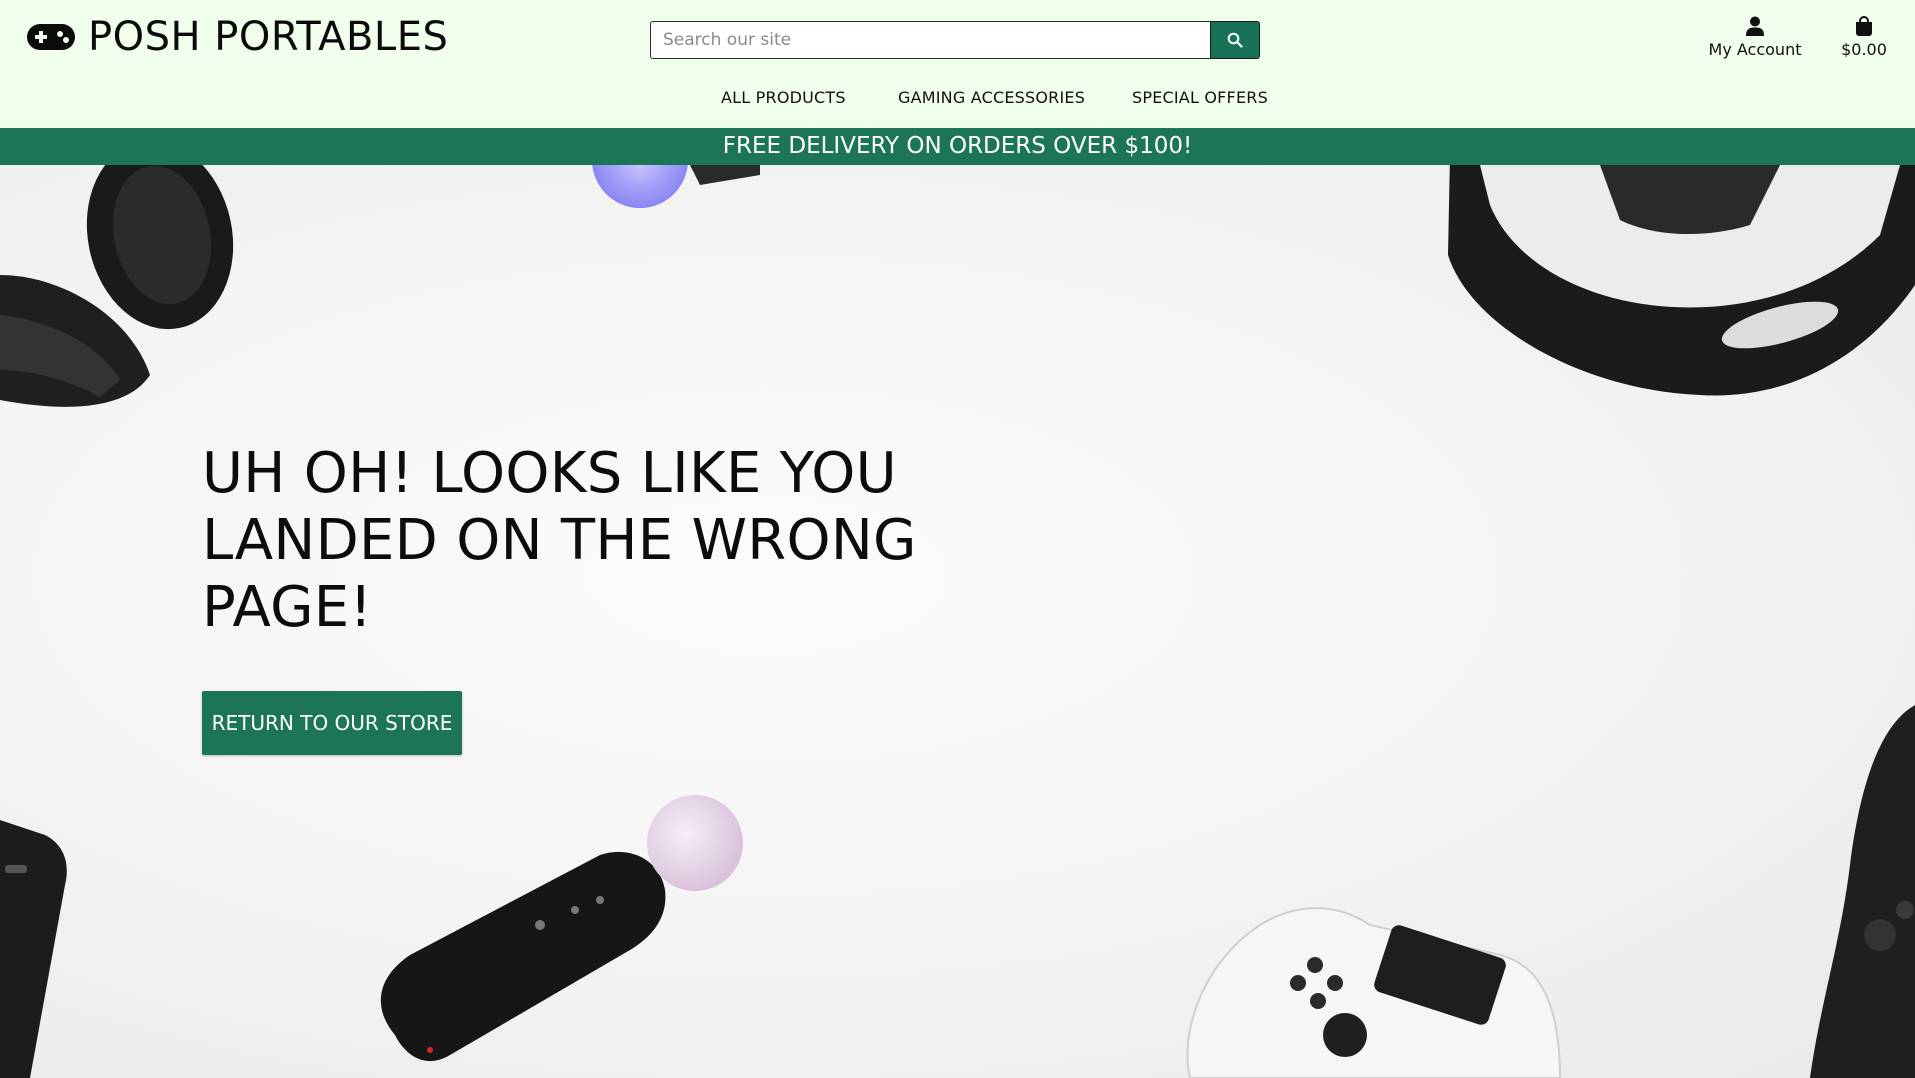 The height and width of the screenshot is (1078, 1915). What do you see at coordinates (783, 97) in the screenshot?
I see `nav-all-products: ALL PRODUCTS` at bounding box center [783, 97].